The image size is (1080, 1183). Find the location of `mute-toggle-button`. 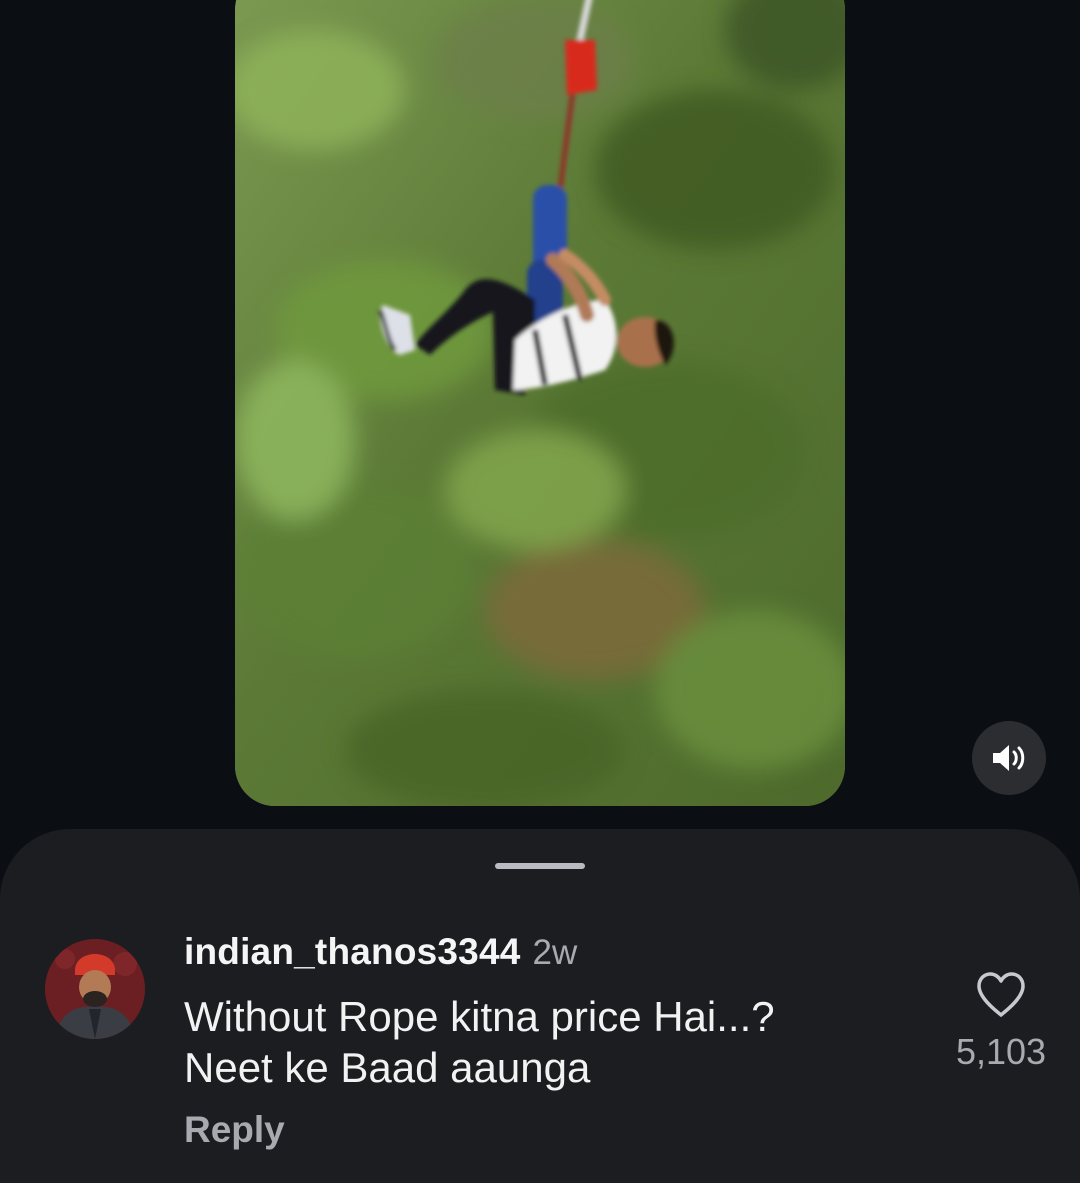

mute-toggle-button is located at coordinates (1009, 758).